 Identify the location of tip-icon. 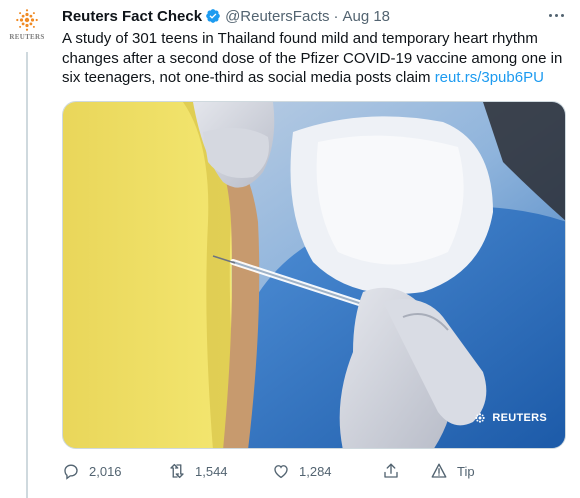
(439, 470).